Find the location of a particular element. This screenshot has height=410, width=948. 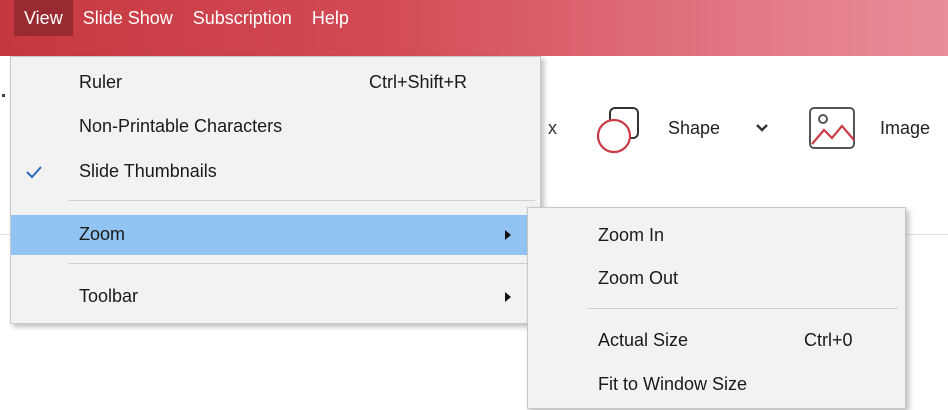

menu-item-zoom: Zoom is located at coordinates (275, 235).